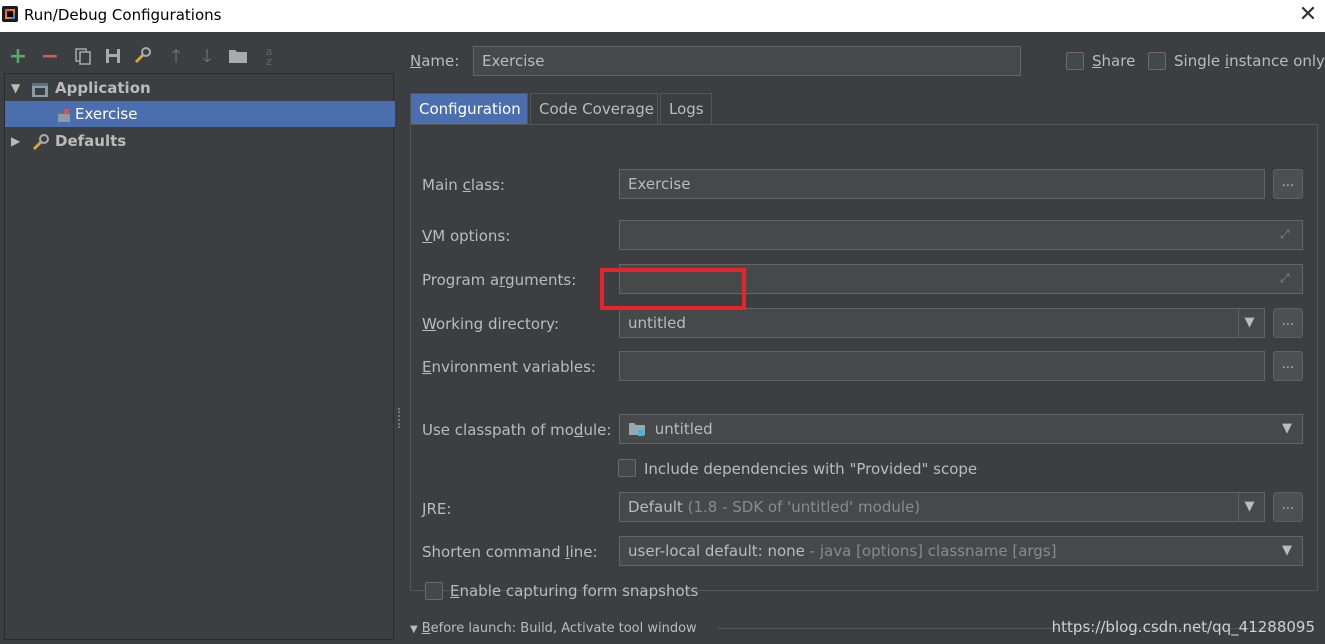 This screenshot has height=644, width=1325. What do you see at coordinates (83, 57) in the screenshot?
I see `copy-icon` at bounding box center [83, 57].